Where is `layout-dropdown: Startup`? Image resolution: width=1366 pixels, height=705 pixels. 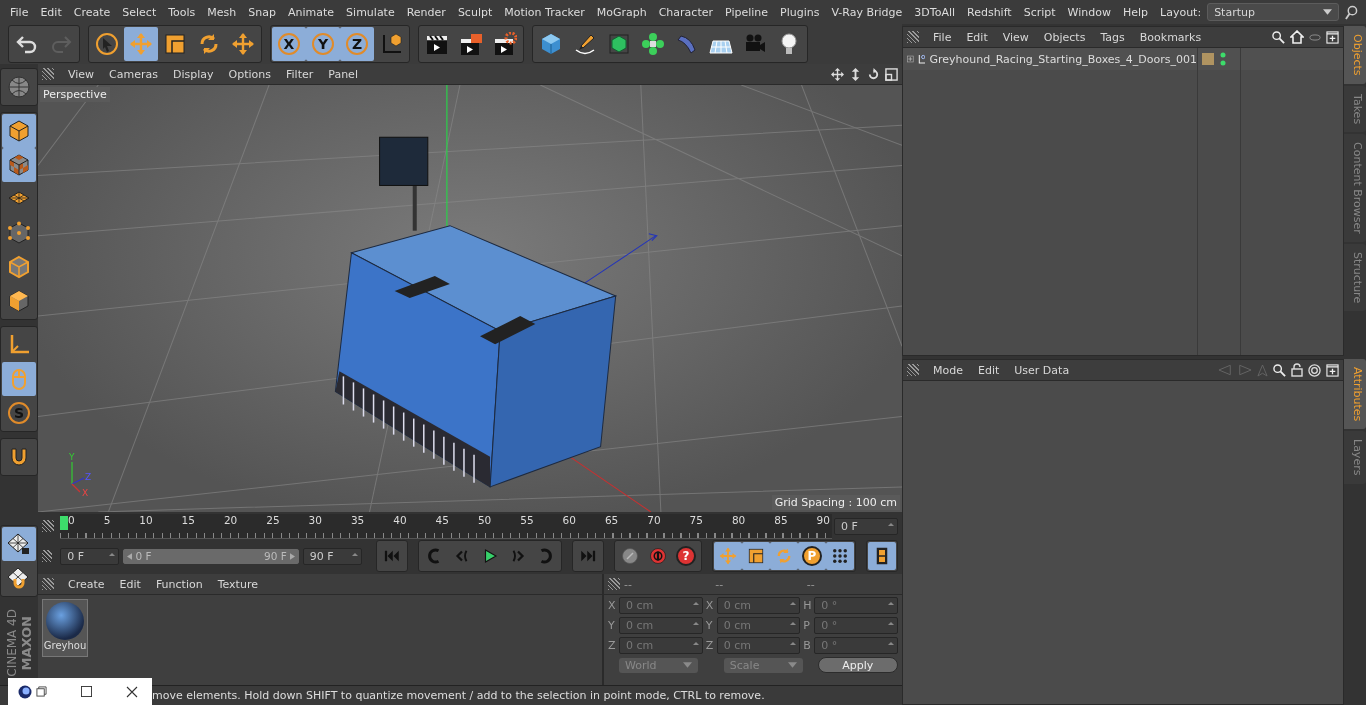
layout-dropdown: Startup is located at coordinates (1273, 12).